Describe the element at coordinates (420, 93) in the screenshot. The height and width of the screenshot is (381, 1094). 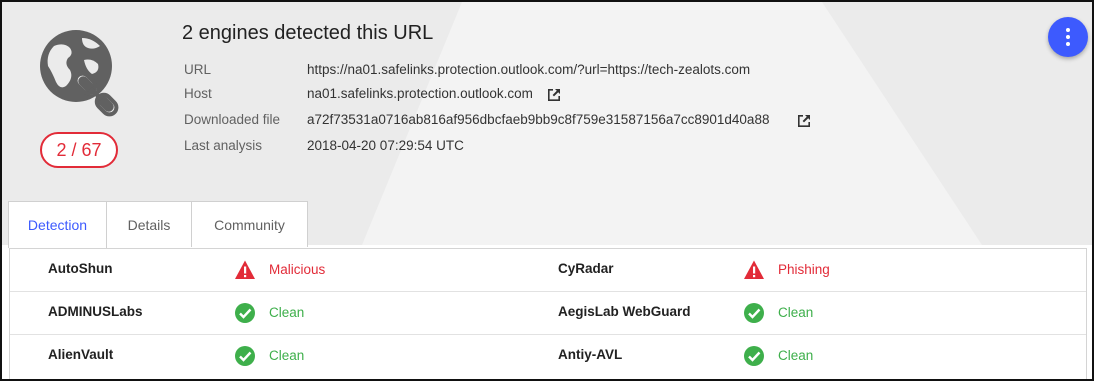
I see `host-value: na01.safelinks.protection.outlook.com` at that location.